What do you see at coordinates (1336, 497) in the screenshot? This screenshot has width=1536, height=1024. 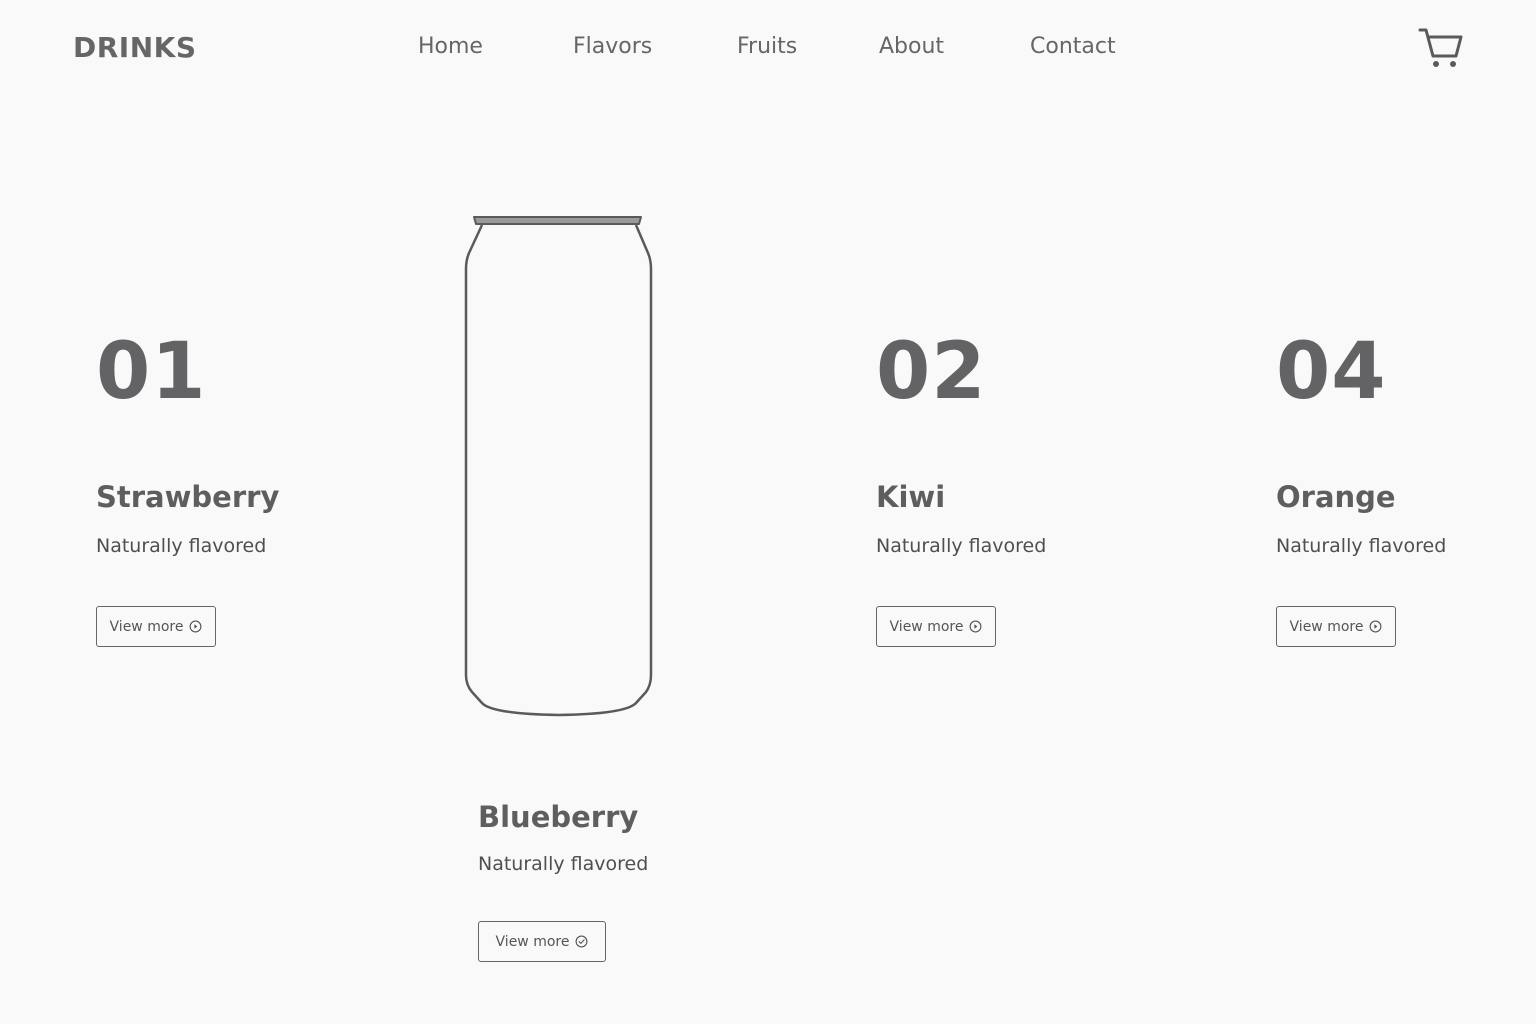 I see `product-name: Orange` at bounding box center [1336, 497].